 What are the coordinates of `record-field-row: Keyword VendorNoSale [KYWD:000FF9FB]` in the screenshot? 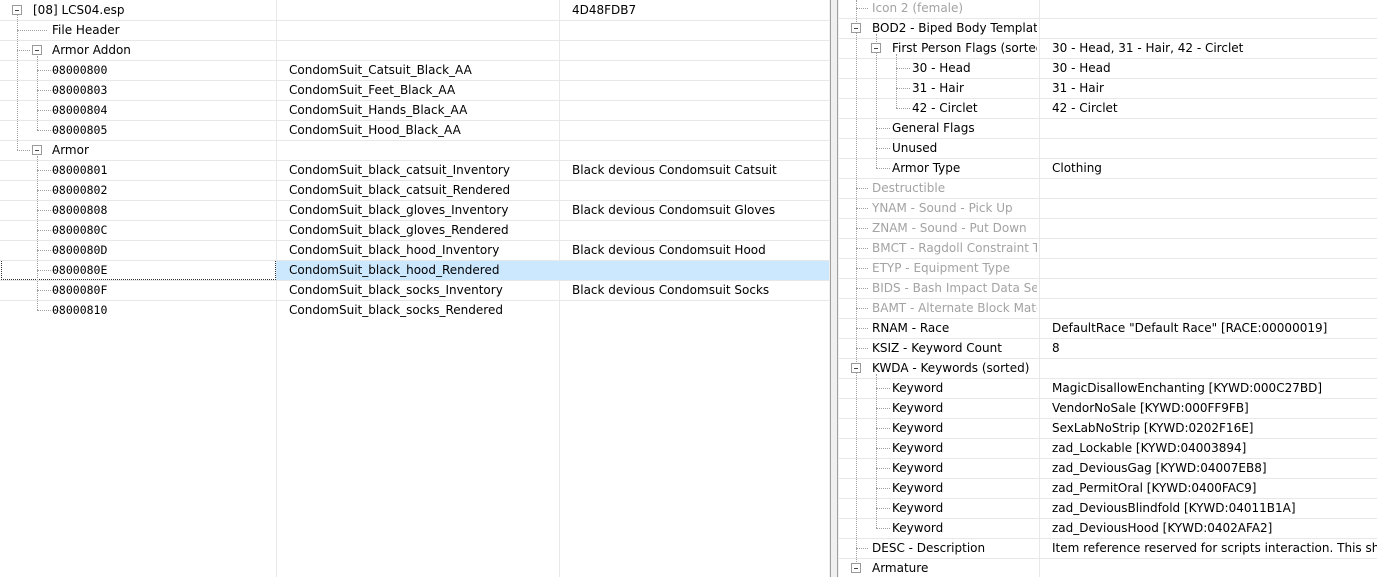 It's located at (1108, 408).